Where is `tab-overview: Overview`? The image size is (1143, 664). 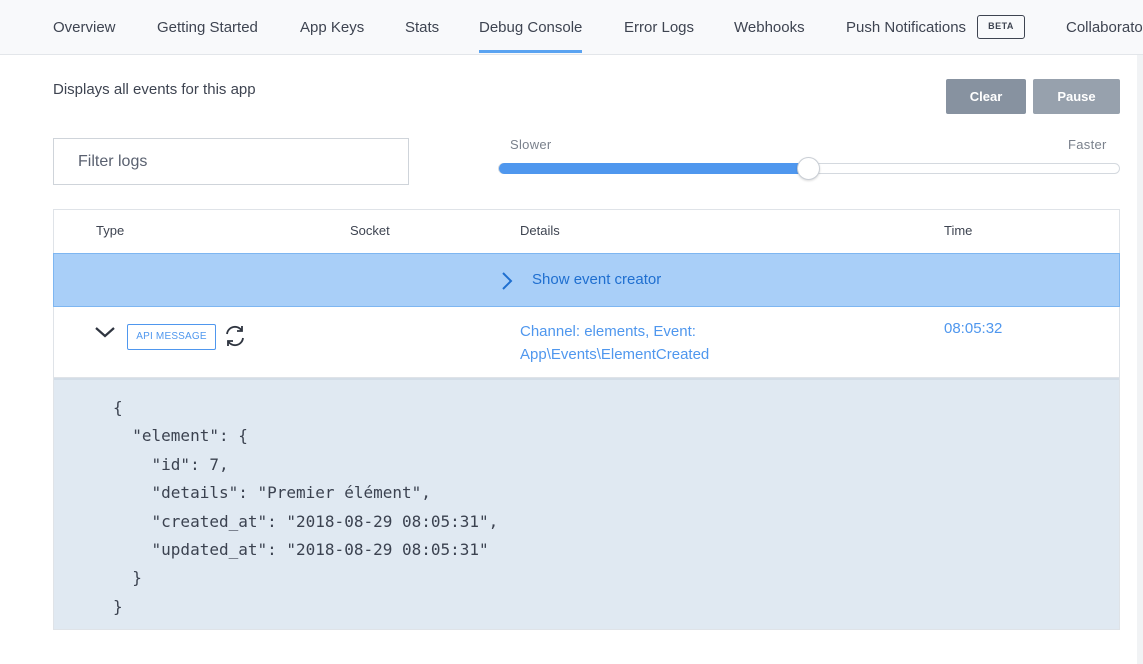
tab-overview: Overview is located at coordinates (84, 28).